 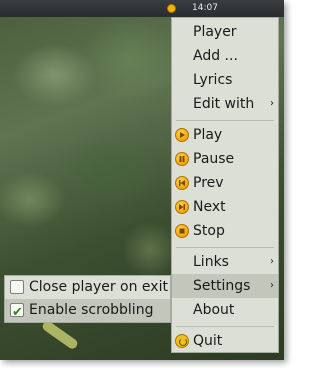 I want to click on menu-item-settings: Settings ›, so click(x=225, y=286).